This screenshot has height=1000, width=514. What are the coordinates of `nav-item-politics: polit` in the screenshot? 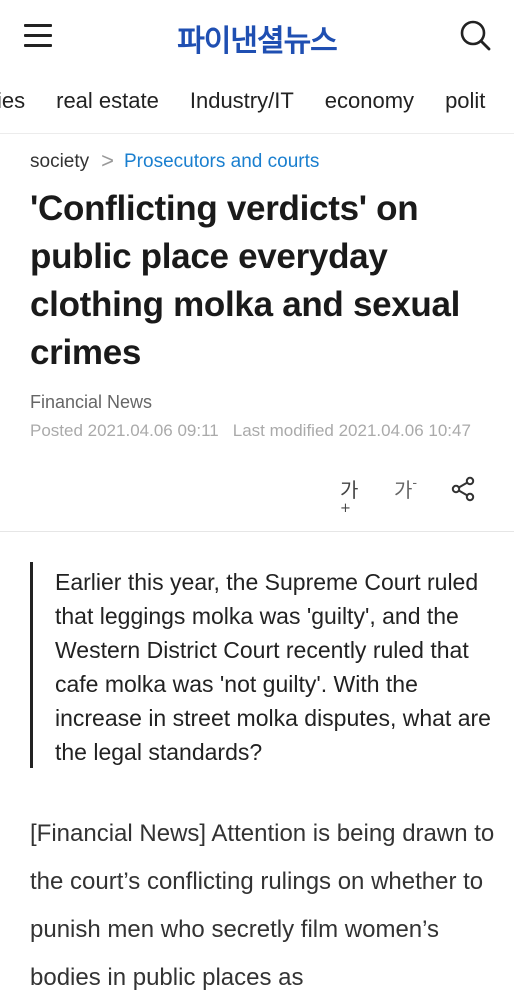 It's located at (465, 101).